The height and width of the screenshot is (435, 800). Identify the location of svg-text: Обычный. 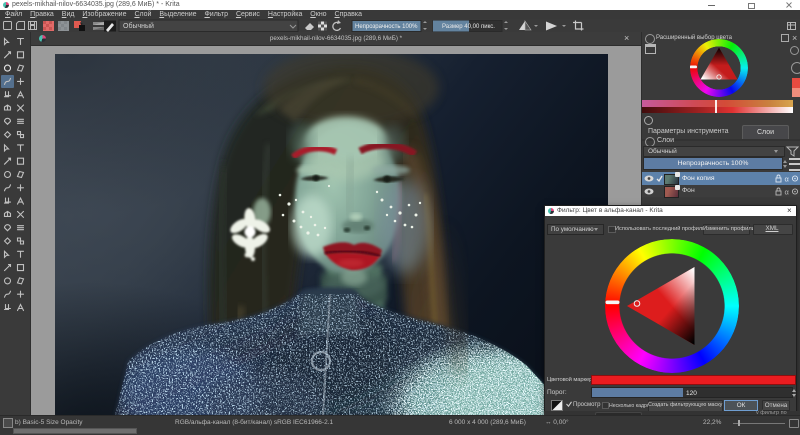
(138, 26).